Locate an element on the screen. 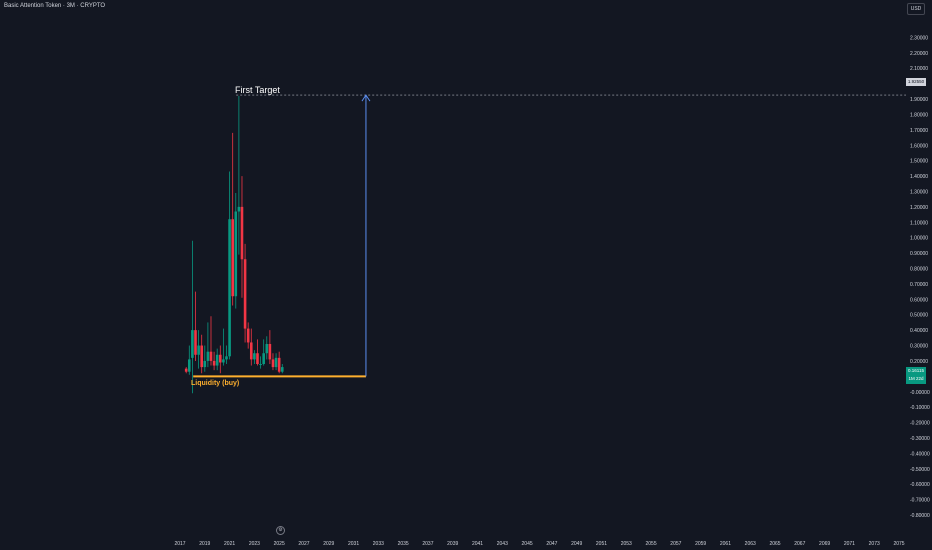 This screenshot has width=932, height=550. y-tick-label: 1.70000 is located at coordinates (919, 131).